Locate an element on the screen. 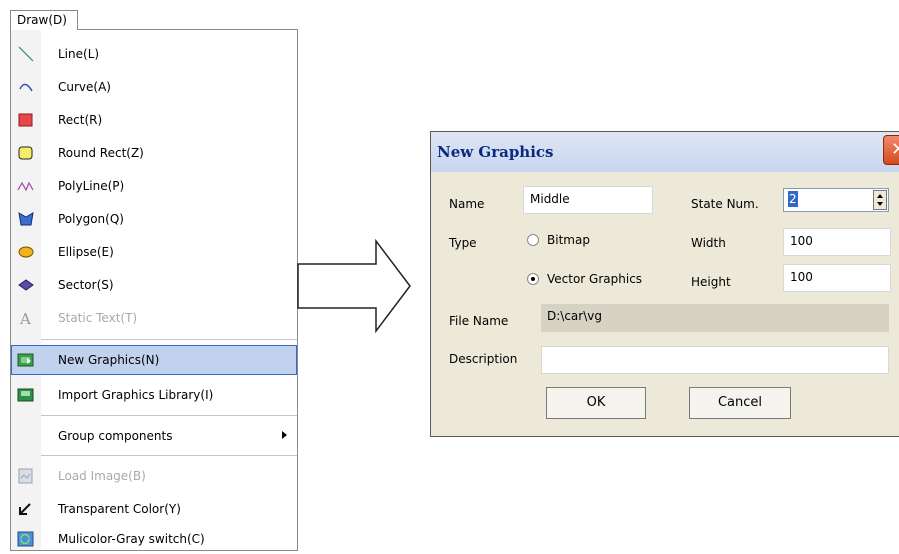 The height and width of the screenshot is (554, 899). menu-item-curve: Curve(A) is located at coordinates (154, 87).